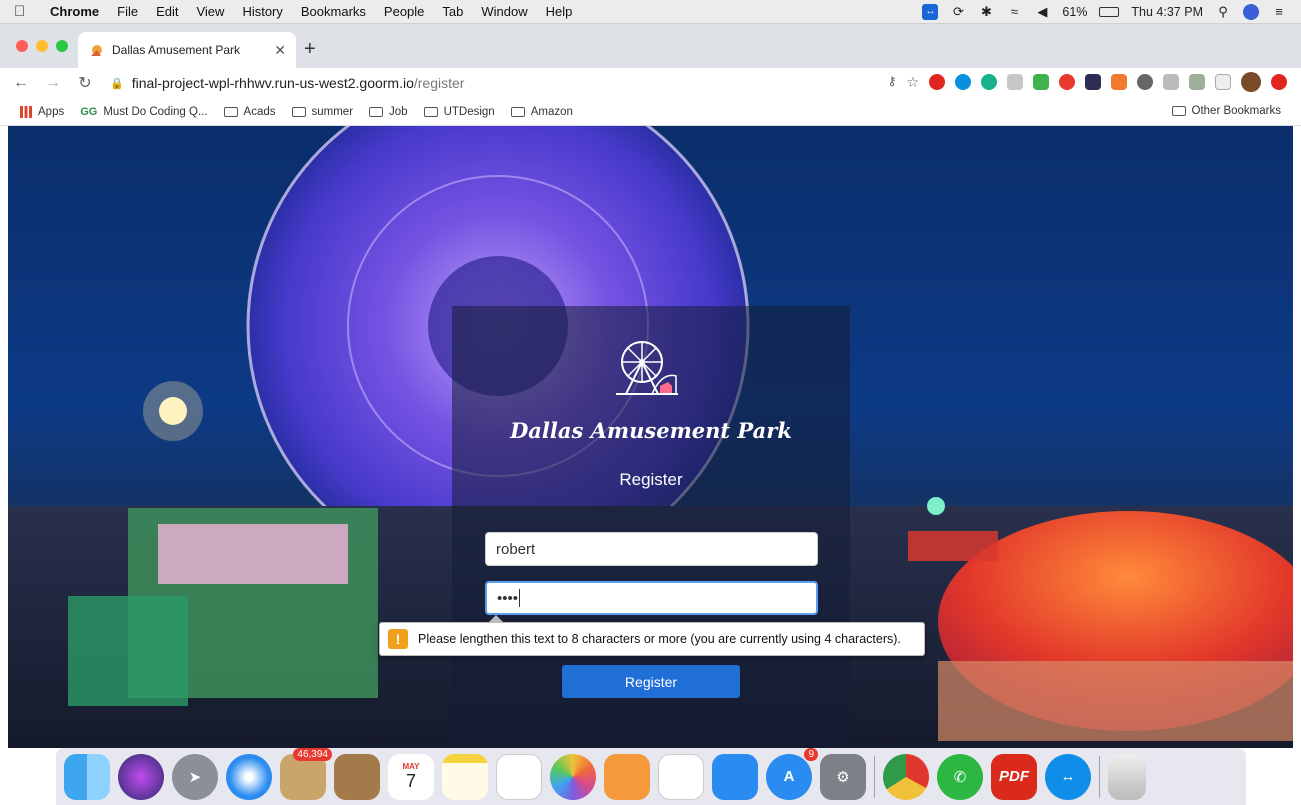 The height and width of the screenshot is (805, 1301). I want to click on tab-dallas-amusement-park: Dallas Amusement Park ✕, so click(187, 50).